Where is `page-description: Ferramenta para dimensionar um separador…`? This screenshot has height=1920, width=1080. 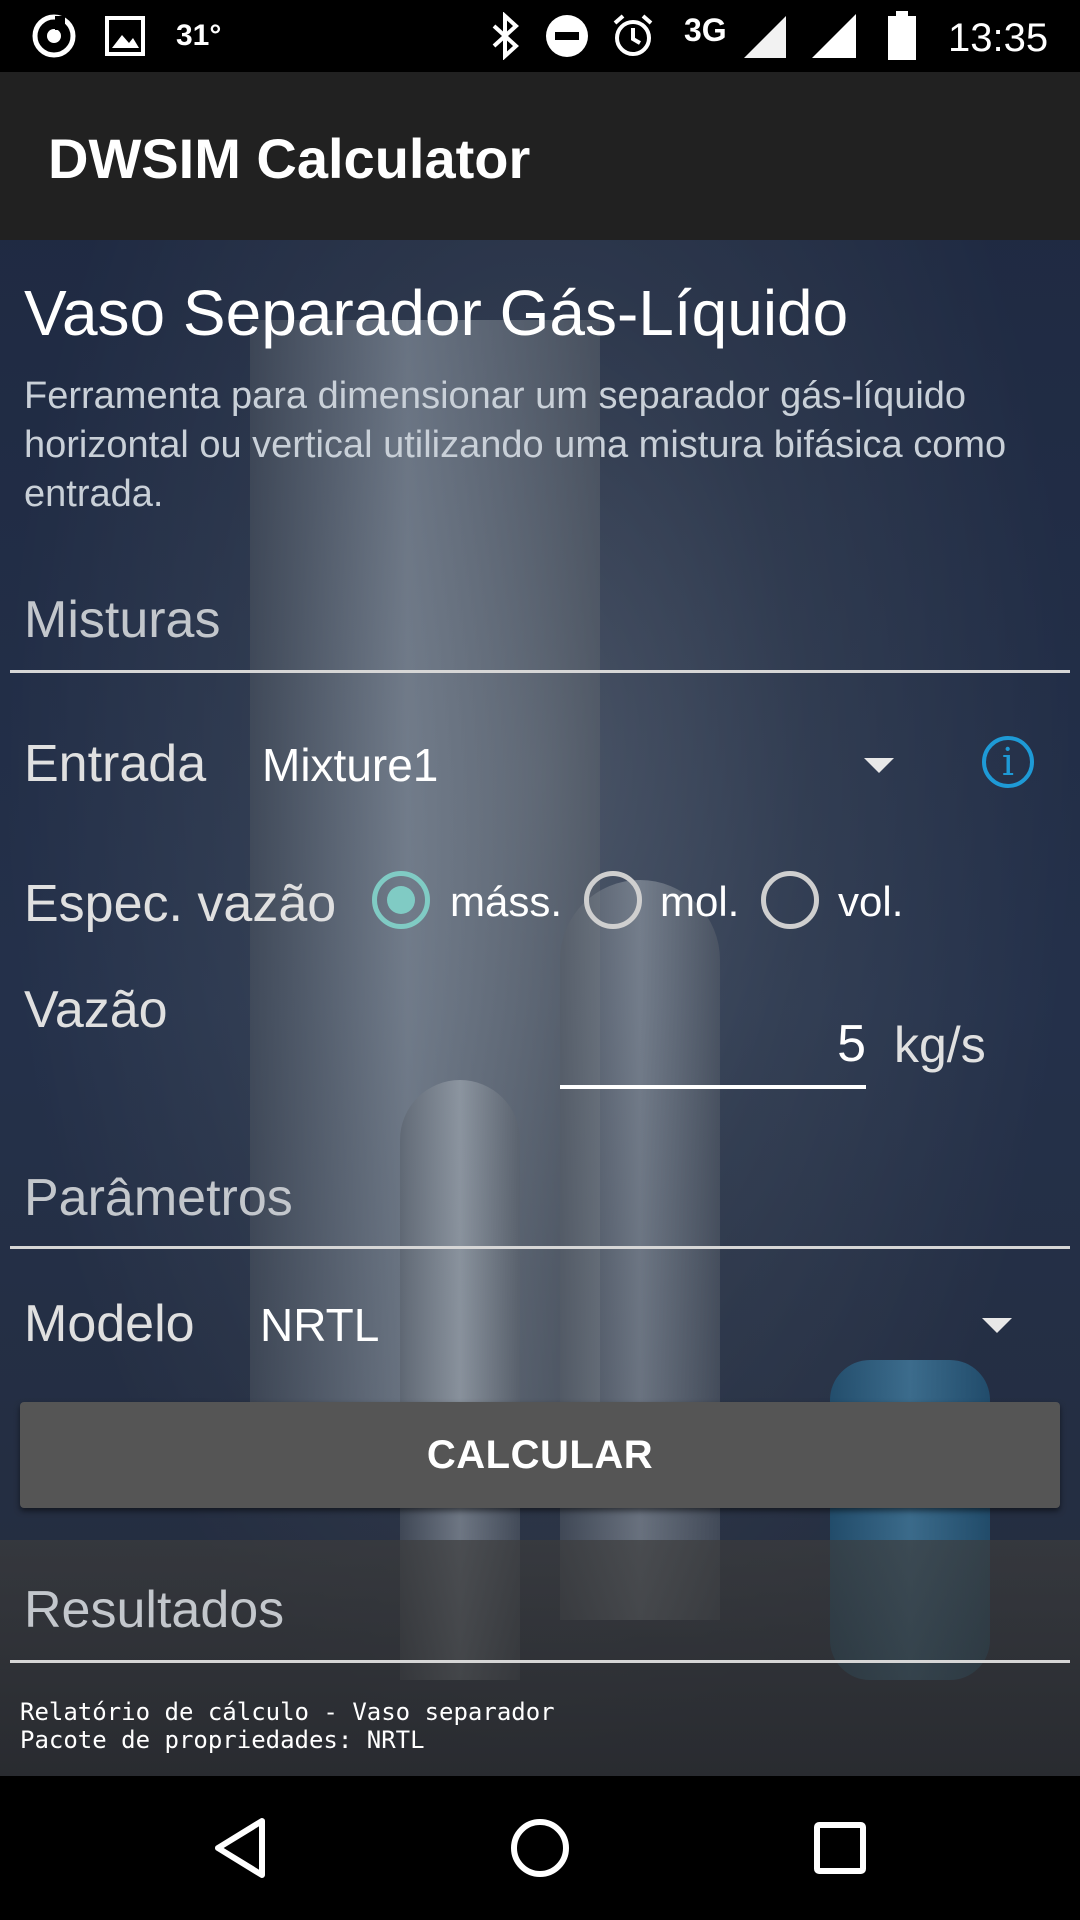
page-description: Ferramenta para dimensionar um separador… is located at coordinates (515, 445).